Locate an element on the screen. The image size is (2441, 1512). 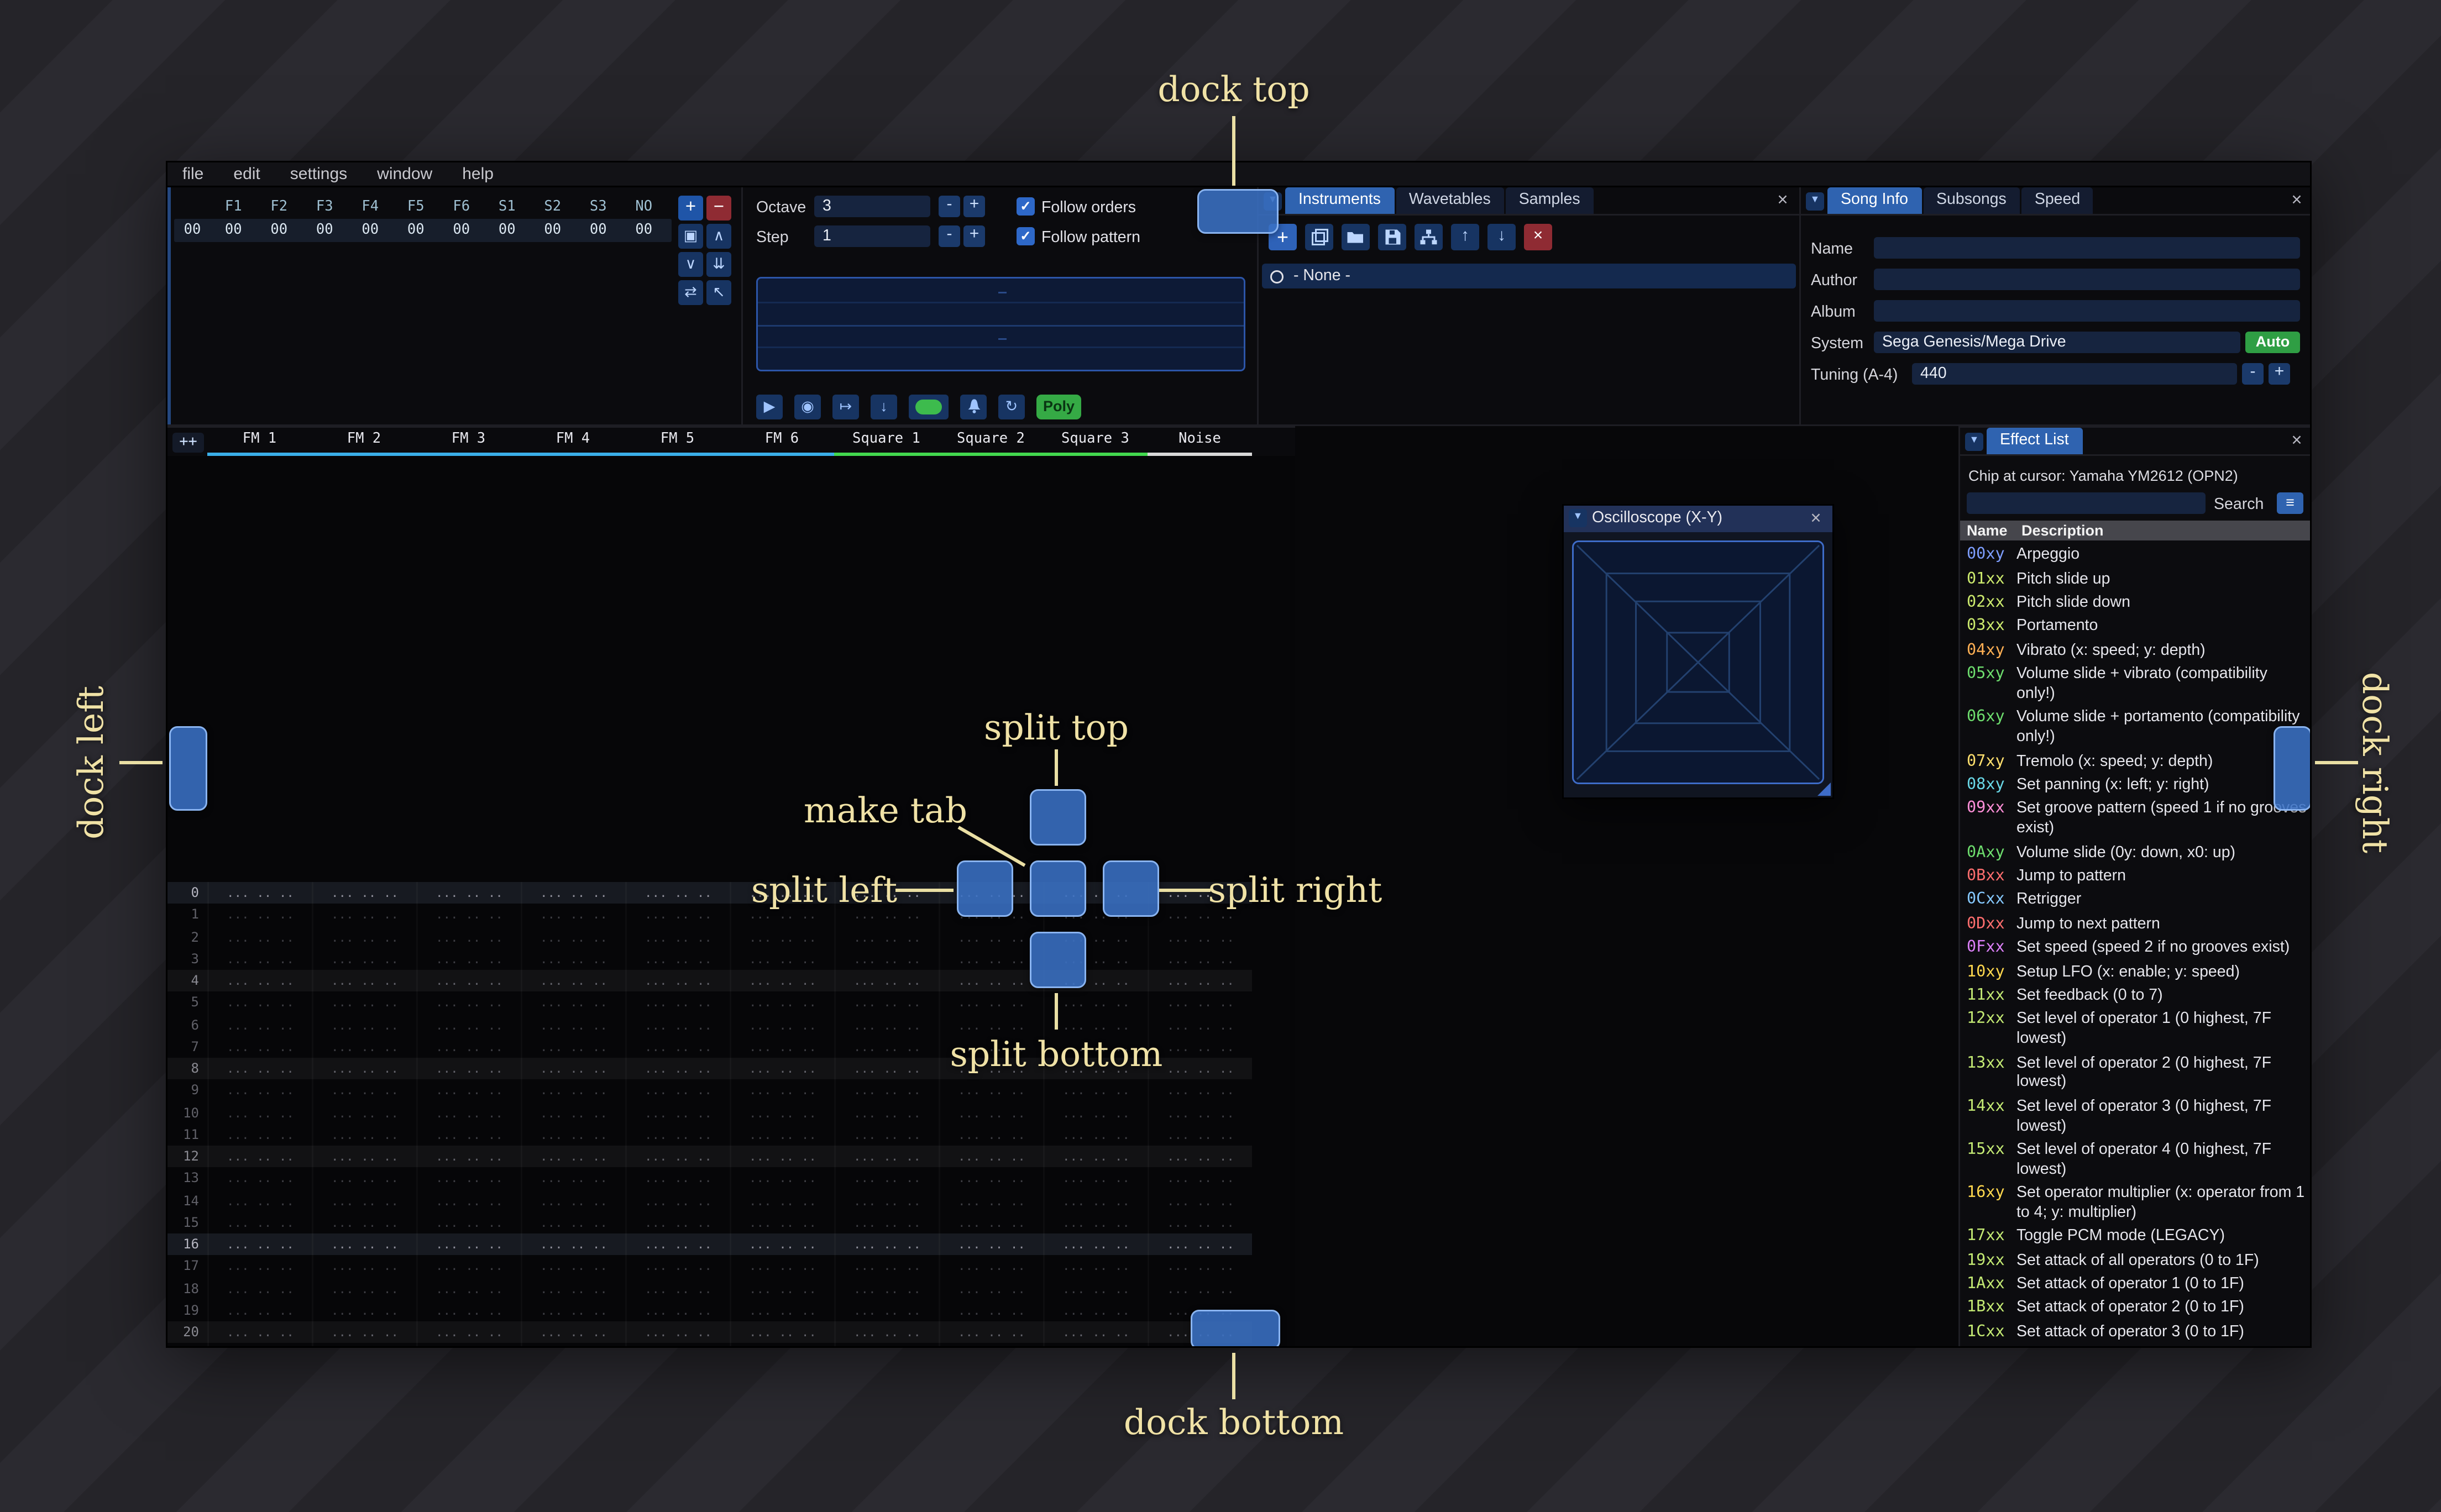
follow-pattern-checkbox: ✓ is located at coordinates (1026, 236).